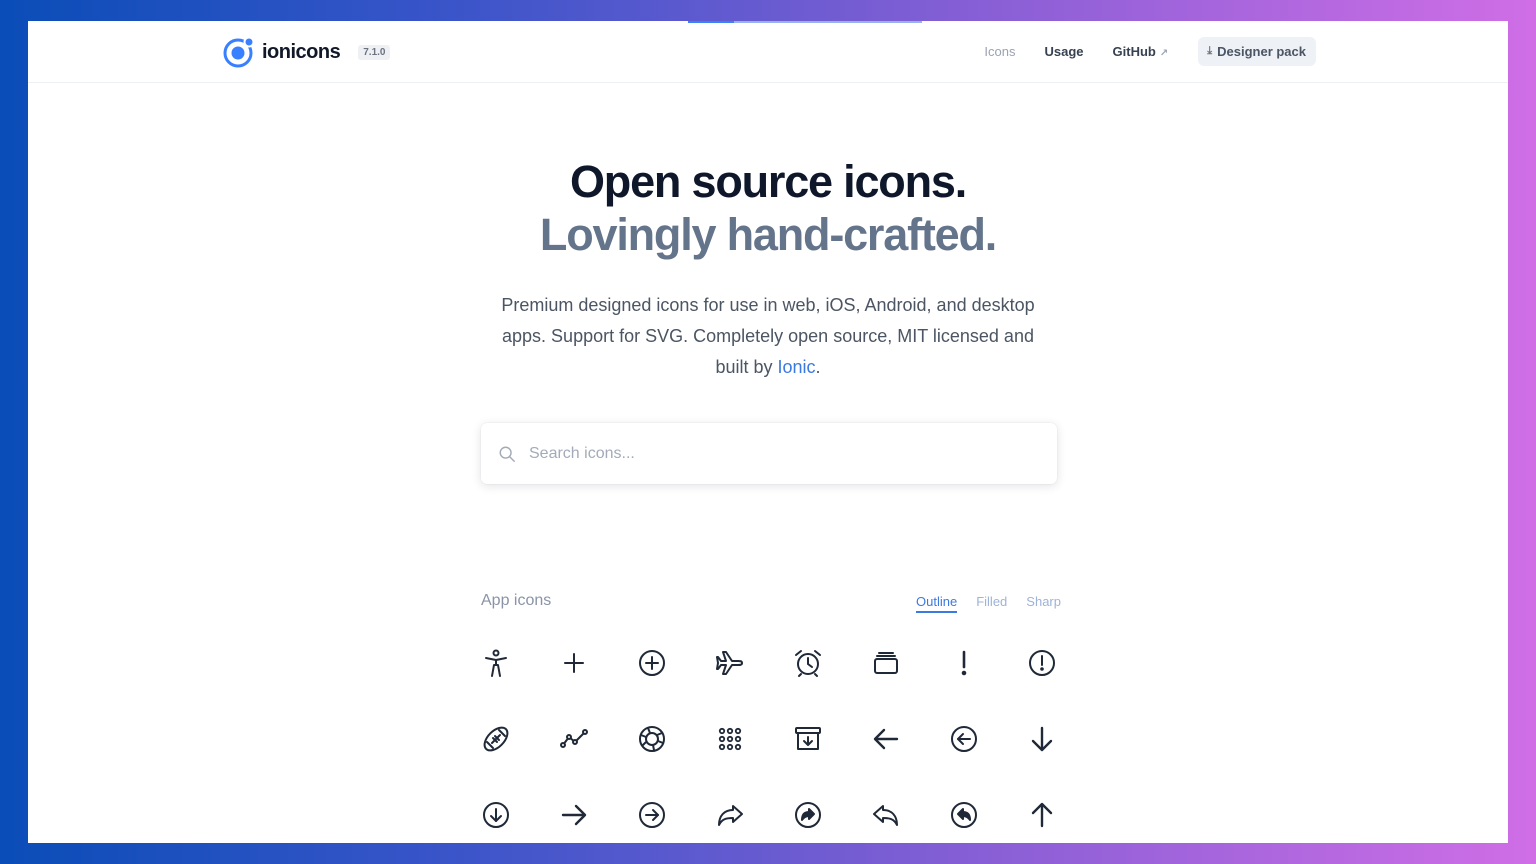 The width and height of the screenshot is (1536, 864). I want to click on alert-circle-outline-icon, so click(1042, 663).